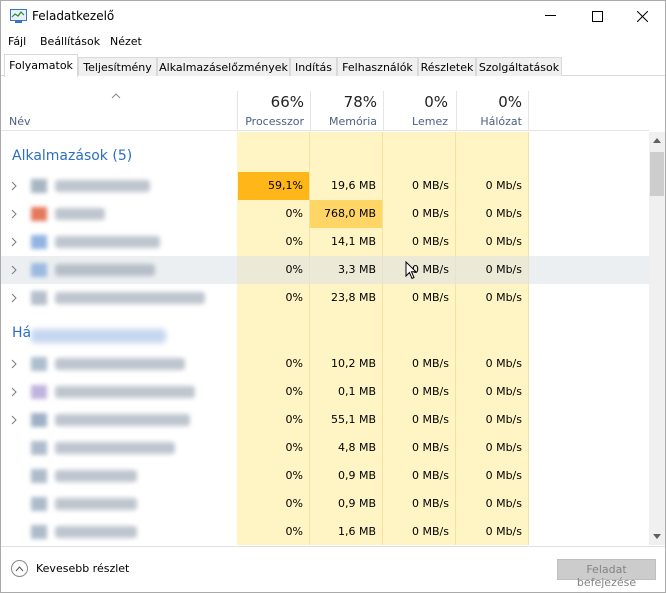  I want to click on column-disk: 0% Lemez, so click(419, 111).